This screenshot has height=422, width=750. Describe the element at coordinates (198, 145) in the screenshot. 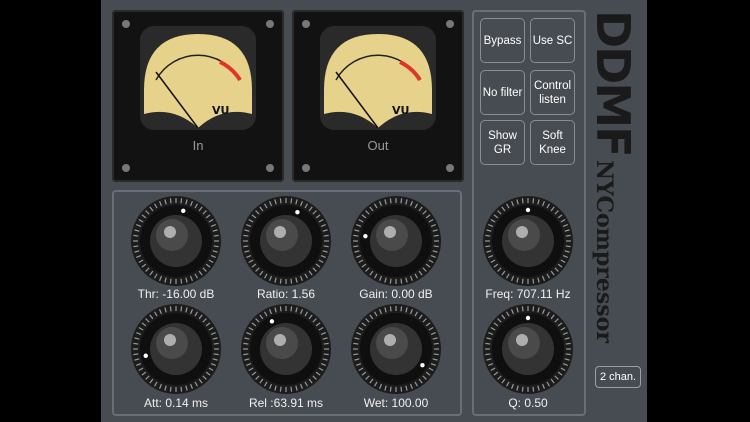

I see `vu-meter-in-label: In` at that location.